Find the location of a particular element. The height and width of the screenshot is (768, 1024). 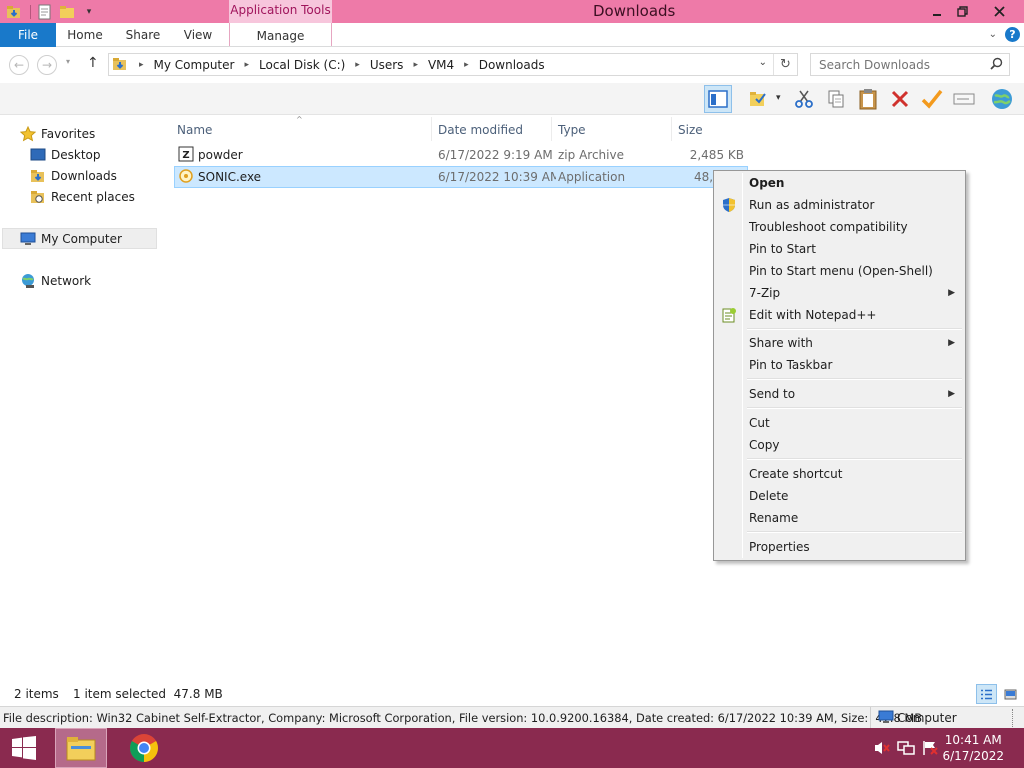

breadcrumb-downloads: Downloads is located at coordinates (512, 65).